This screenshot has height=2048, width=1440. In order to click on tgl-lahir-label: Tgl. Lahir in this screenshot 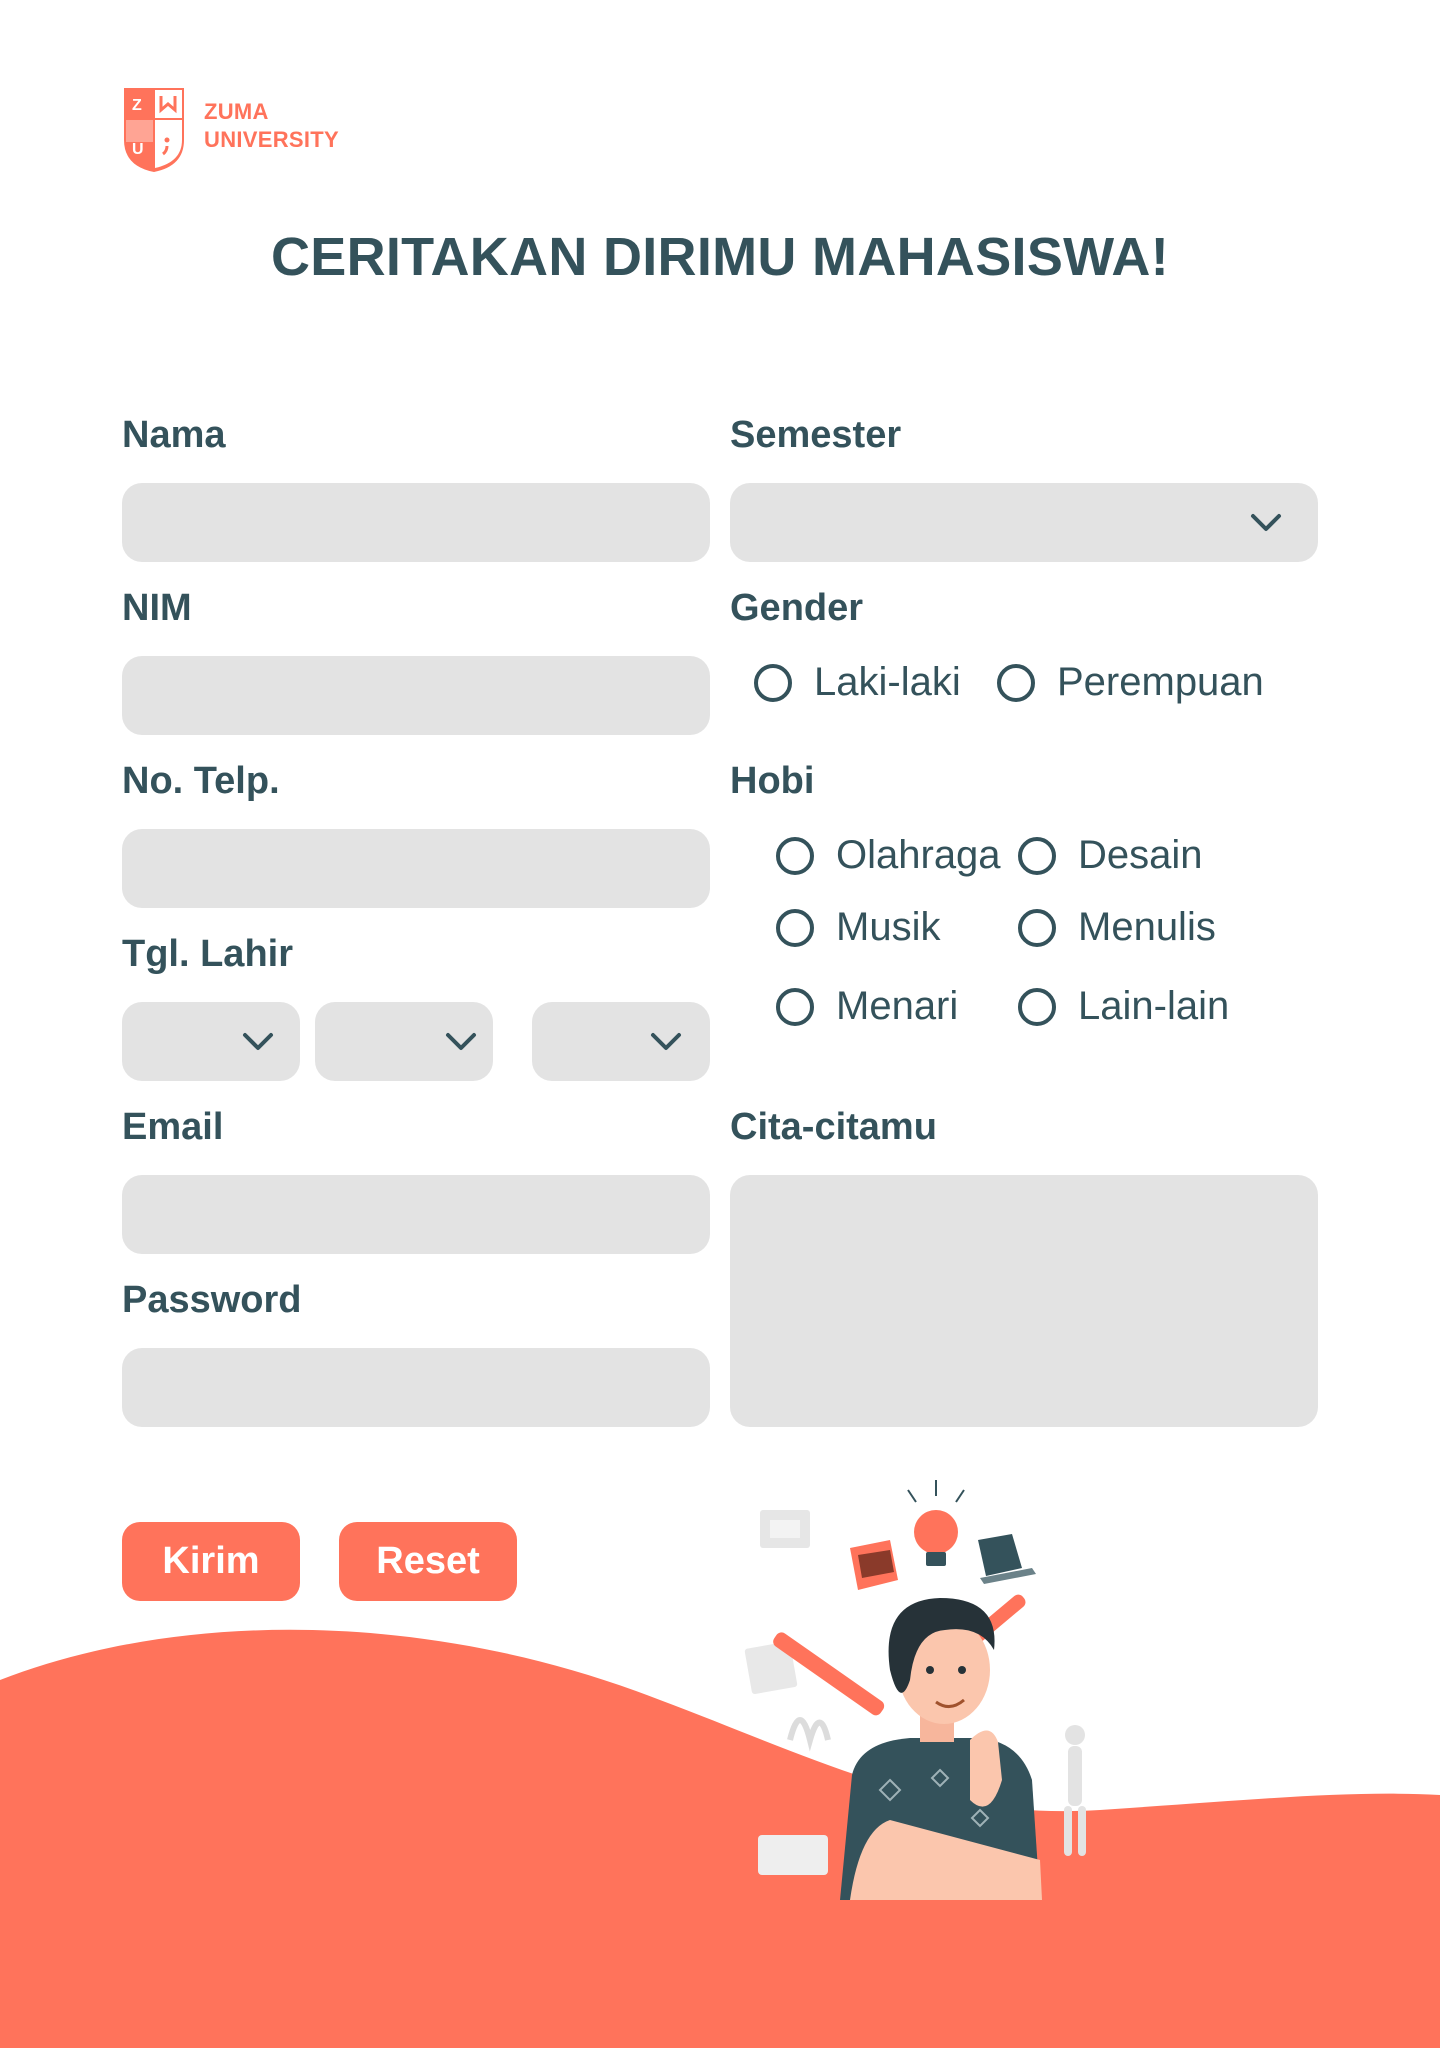, I will do `click(207, 954)`.